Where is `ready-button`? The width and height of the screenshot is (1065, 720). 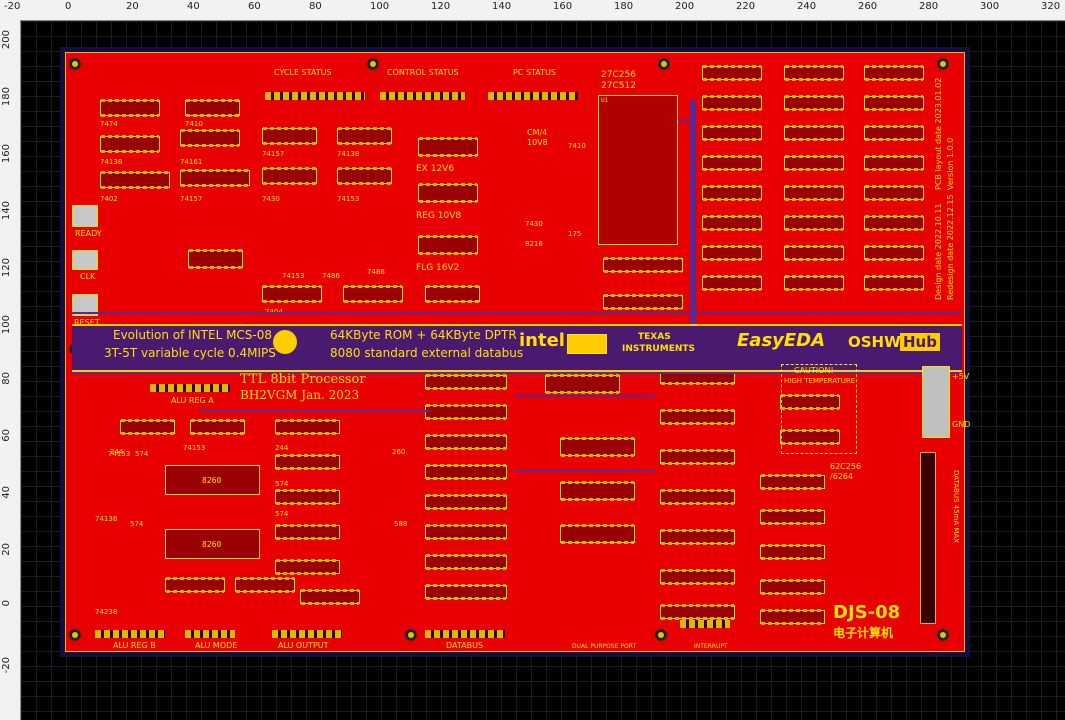 ready-button is located at coordinates (85, 216).